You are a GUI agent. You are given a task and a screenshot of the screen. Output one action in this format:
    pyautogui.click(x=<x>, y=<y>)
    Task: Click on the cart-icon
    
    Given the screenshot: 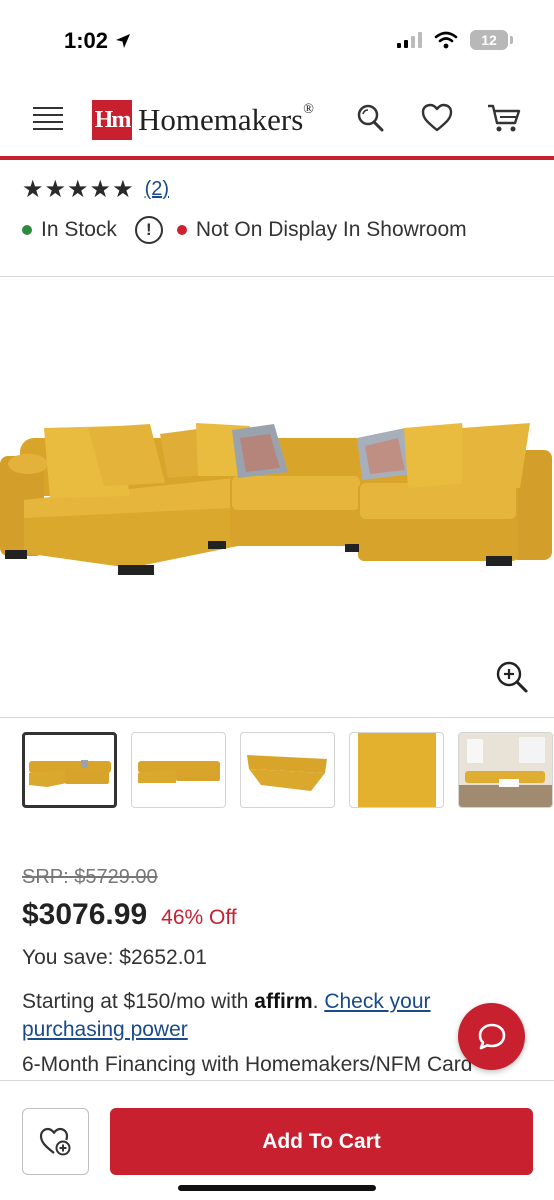 What is the action you would take?
    pyautogui.click(x=504, y=118)
    